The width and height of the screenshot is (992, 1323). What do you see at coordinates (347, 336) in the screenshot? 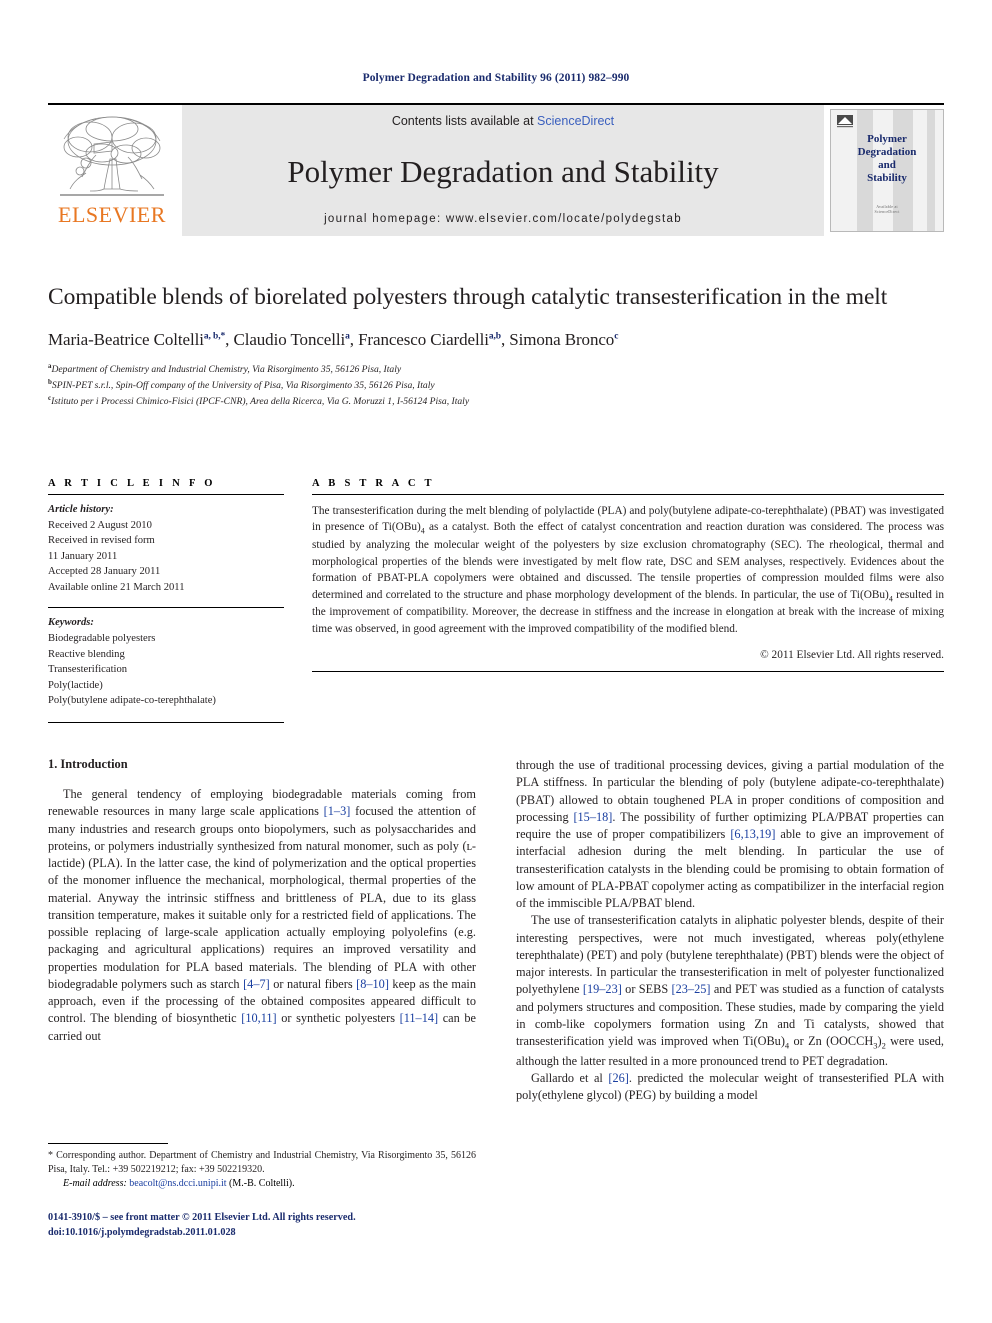
I see `author-affil-marker: a` at bounding box center [347, 336].